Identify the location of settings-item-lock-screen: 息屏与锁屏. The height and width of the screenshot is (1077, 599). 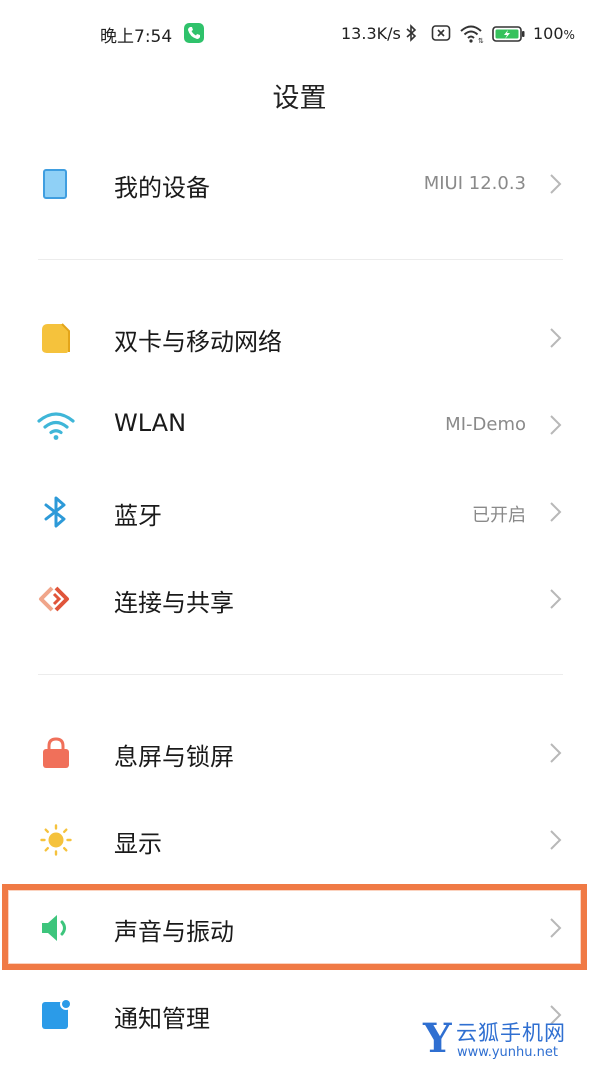
(299, 753).